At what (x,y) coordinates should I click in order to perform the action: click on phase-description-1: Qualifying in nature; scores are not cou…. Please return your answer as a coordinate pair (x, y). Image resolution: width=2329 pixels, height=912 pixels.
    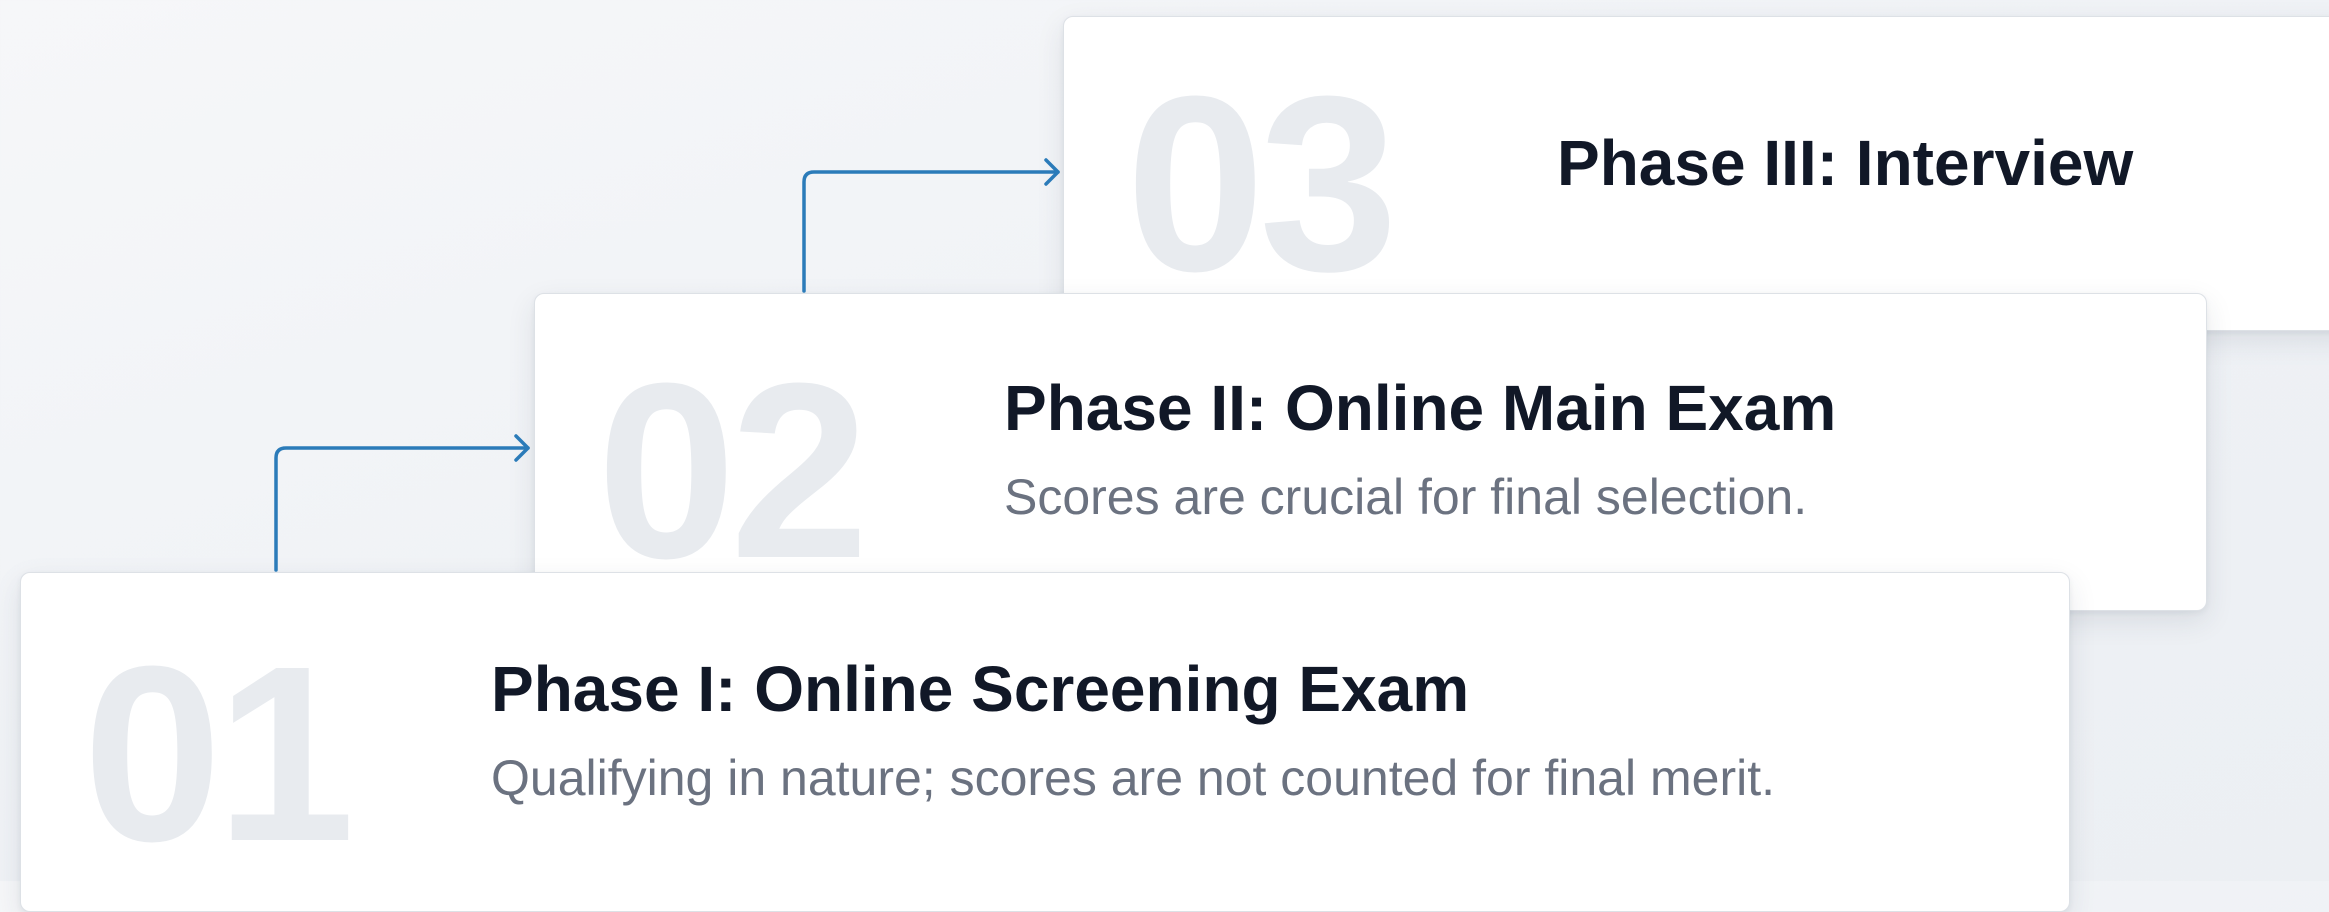
    Looking at the image, I should click on (1133, 778).